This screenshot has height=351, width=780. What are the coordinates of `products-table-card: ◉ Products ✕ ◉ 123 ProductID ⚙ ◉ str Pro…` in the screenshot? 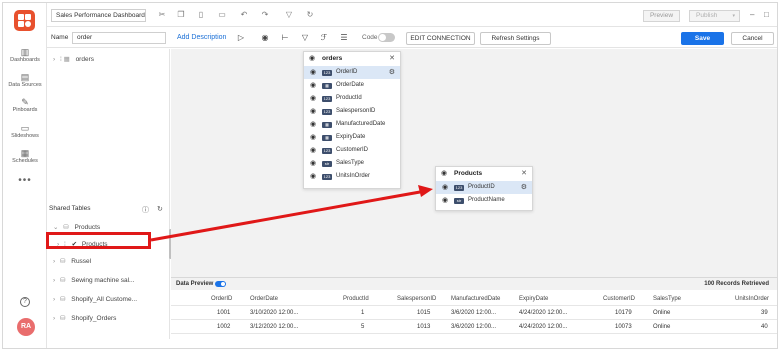 It's located at (484, 188).